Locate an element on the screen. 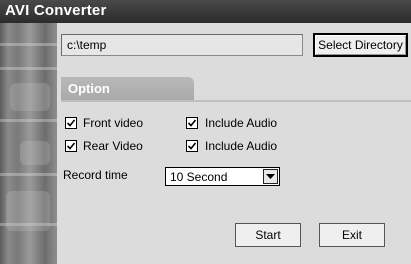  exit-button: Exit is located at coordinates (352, 235).